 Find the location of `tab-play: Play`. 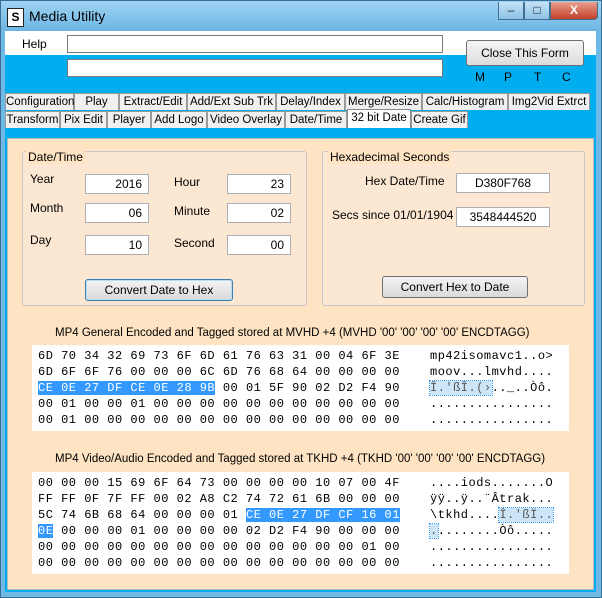

tab-play: Play is located at coordinates (96, 101).